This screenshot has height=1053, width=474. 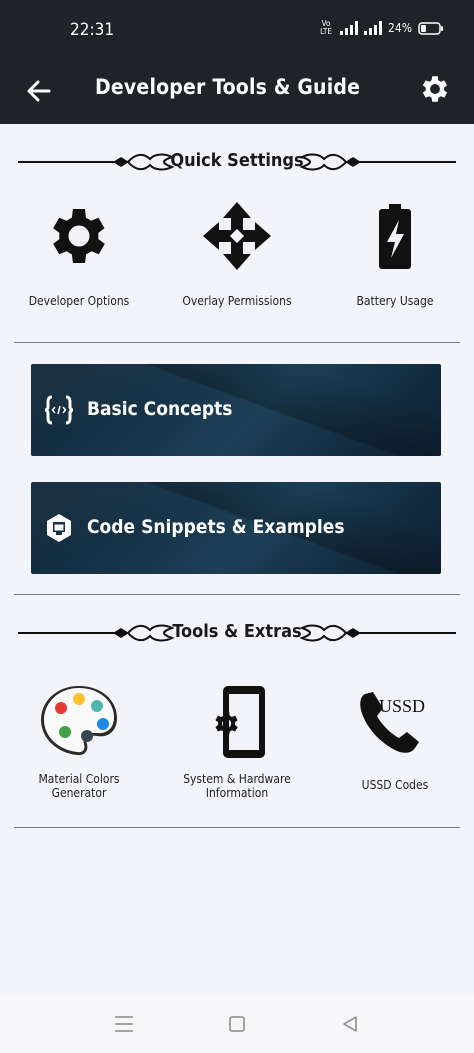 I want to click on menu-icon, so click(x=124, y=1024).